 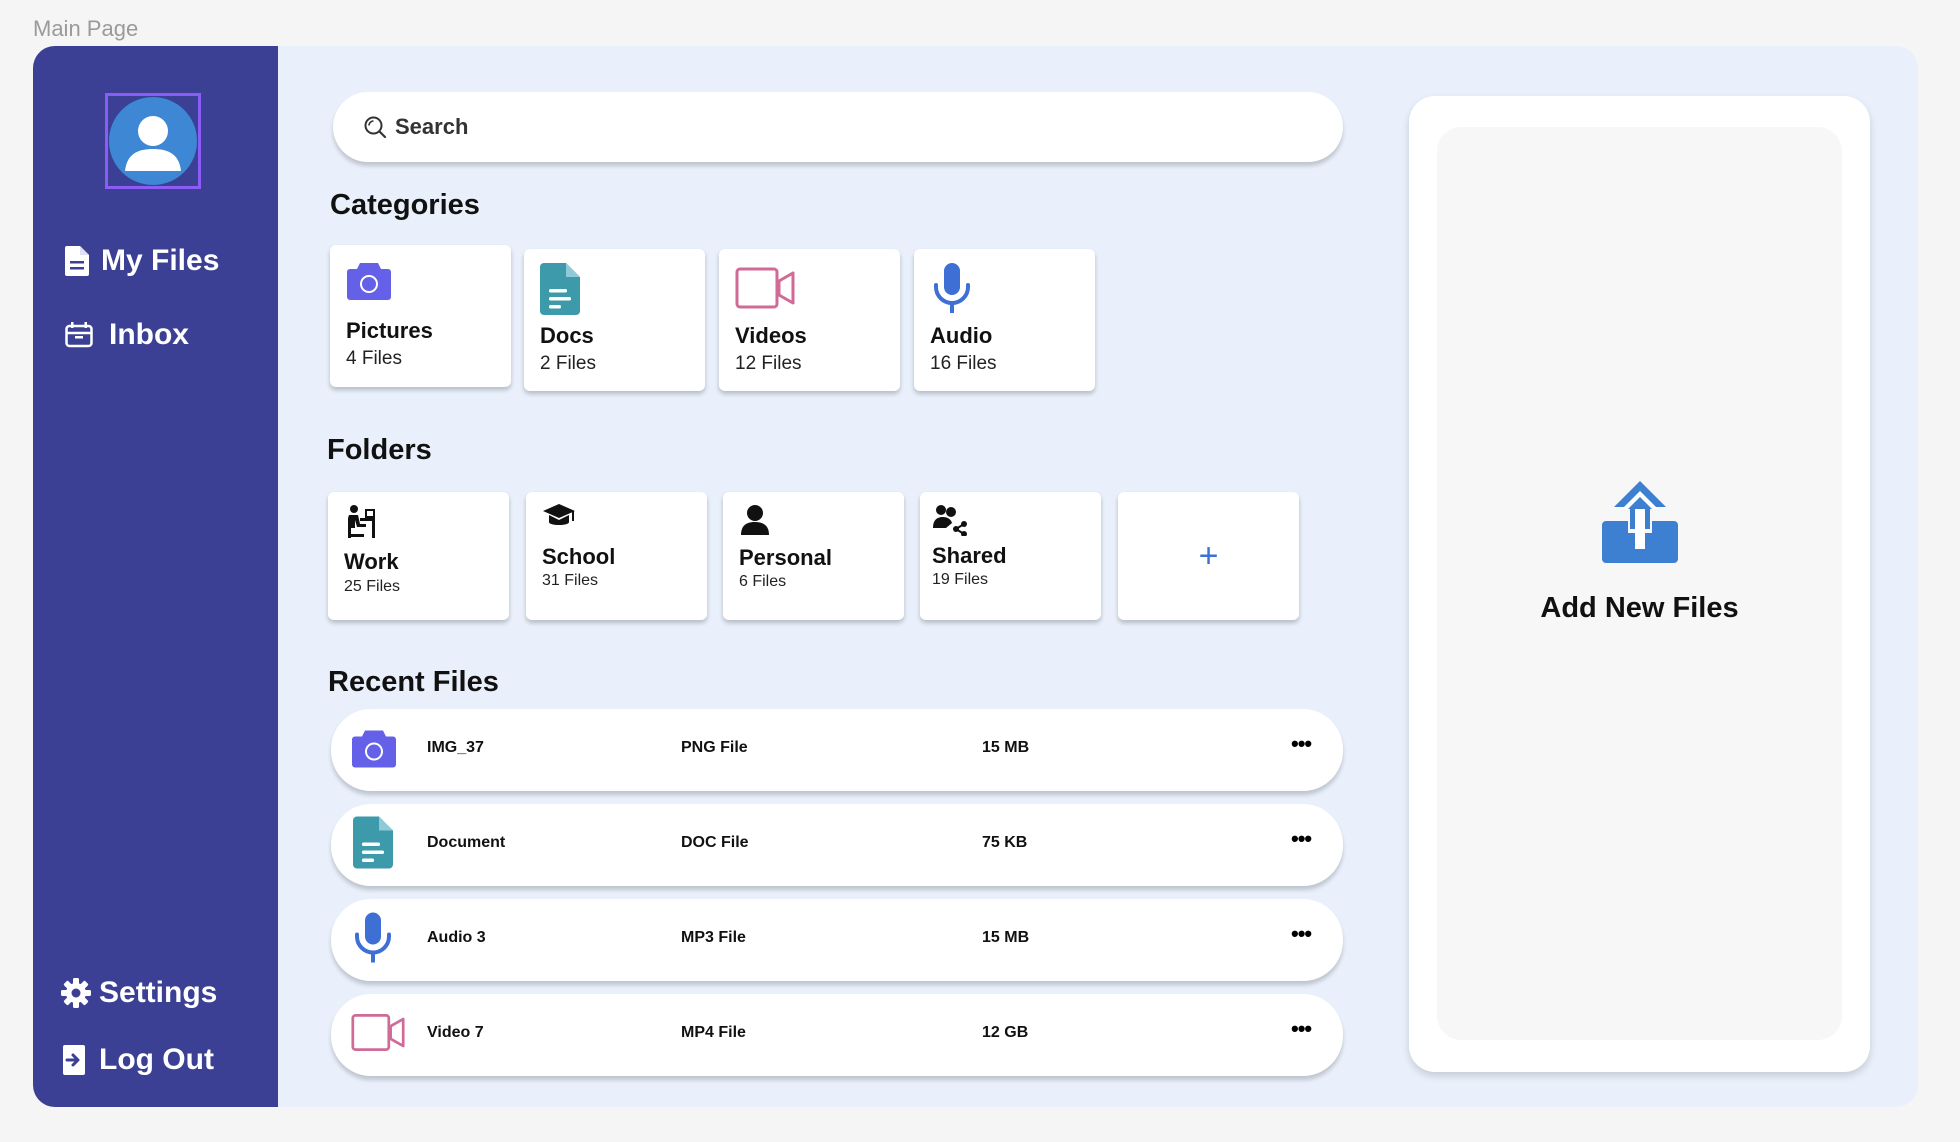 I want to click on desk-worker-icon, so click(x=360, y=523).